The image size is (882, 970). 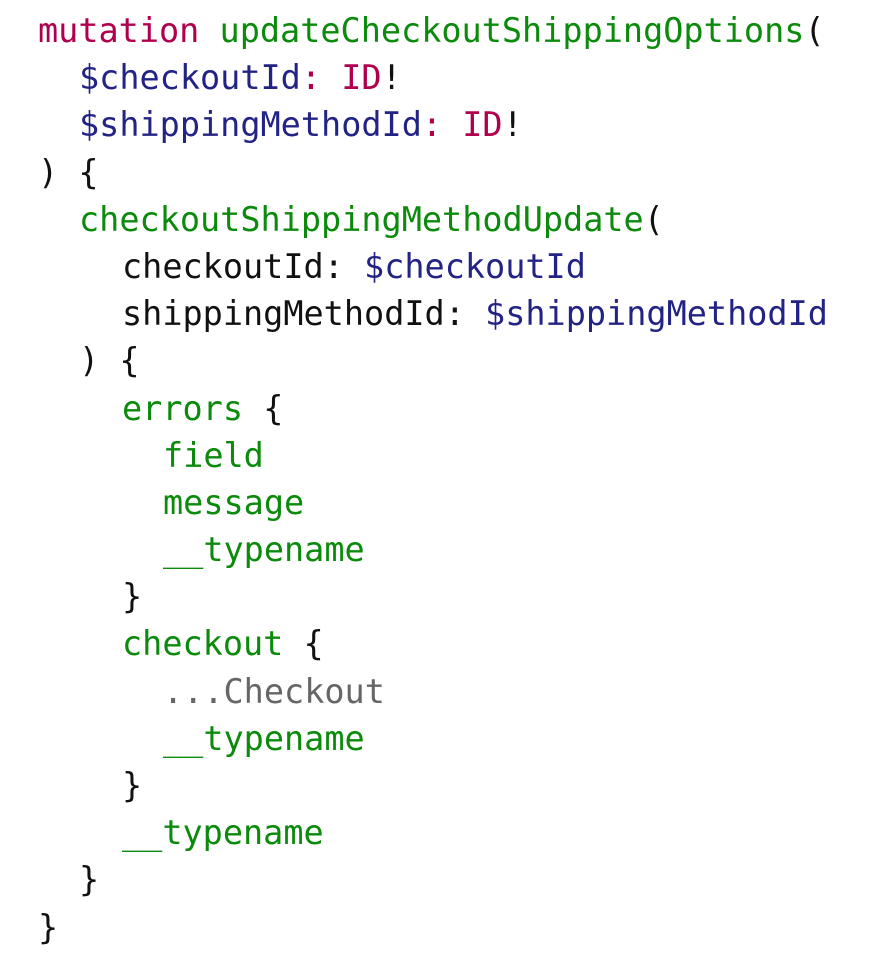 What do you see at coordinates (109, 361) in the screenshot?
I see `update-body-open: ) {` at bounding box center [109, 361].